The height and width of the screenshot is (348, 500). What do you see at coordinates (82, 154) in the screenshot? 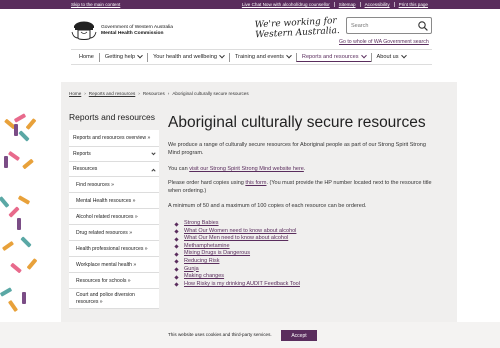
I see `sidebar-item-label: Reports` at bounding box center [82, 154].